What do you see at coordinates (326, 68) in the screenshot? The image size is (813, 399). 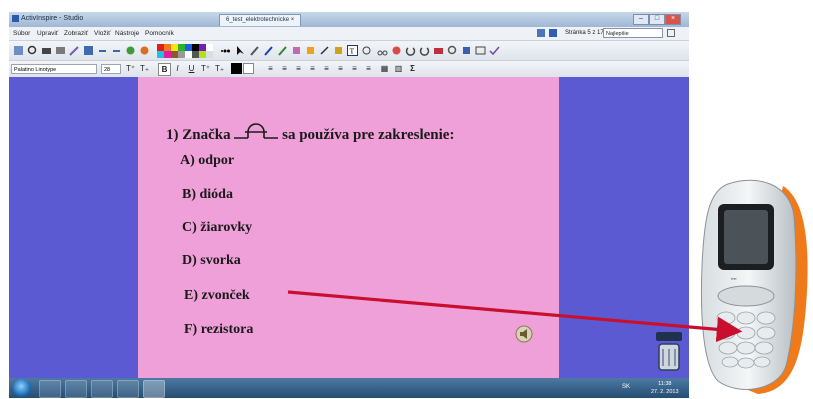 I see `line-spacing-icon: ≡` at bounding box center [326, 68].